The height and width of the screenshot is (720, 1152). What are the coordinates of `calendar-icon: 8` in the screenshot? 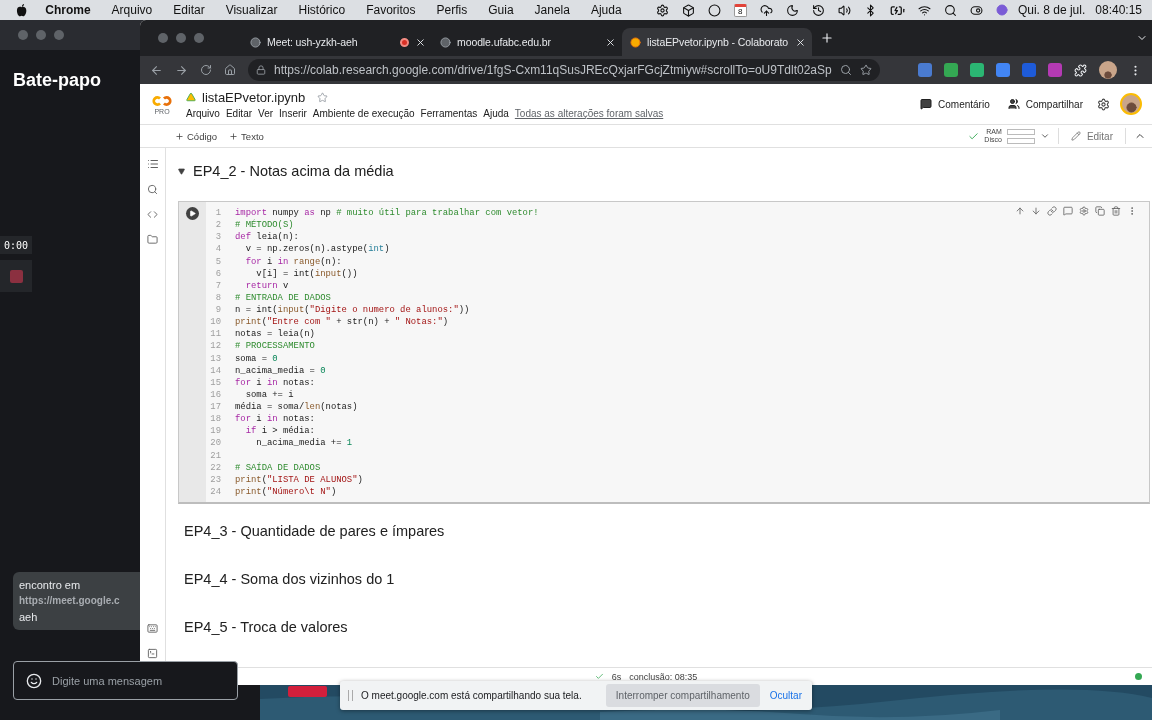 It's located at (740, 10).